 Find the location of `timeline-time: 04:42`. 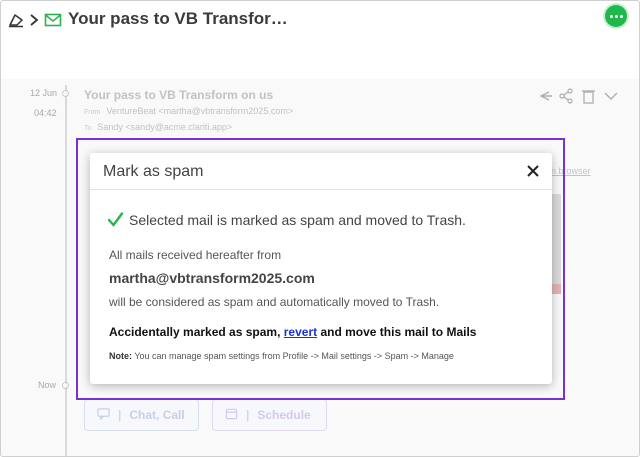

timeline-time: 04:42 is located at coordinates (45, 113).